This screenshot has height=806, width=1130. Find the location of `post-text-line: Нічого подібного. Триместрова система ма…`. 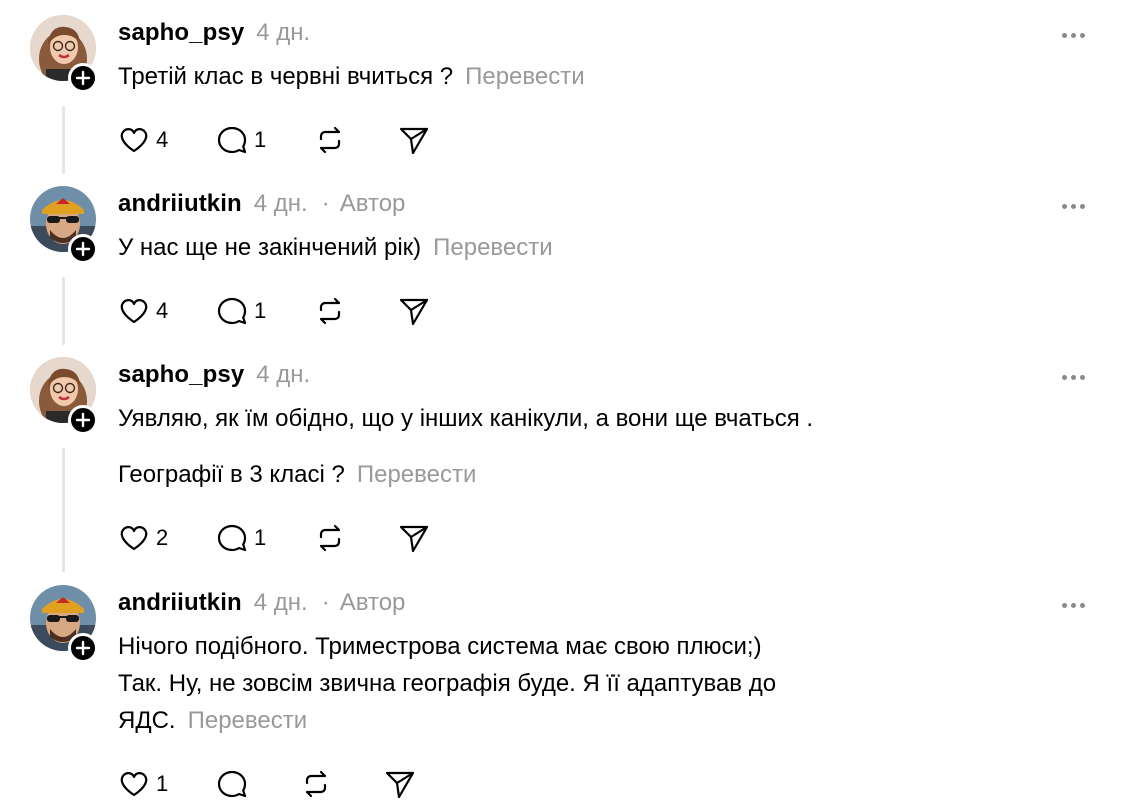

post-text-line: Нічого подібного. Триместрова система ма… is located at coordinates (440, 646).